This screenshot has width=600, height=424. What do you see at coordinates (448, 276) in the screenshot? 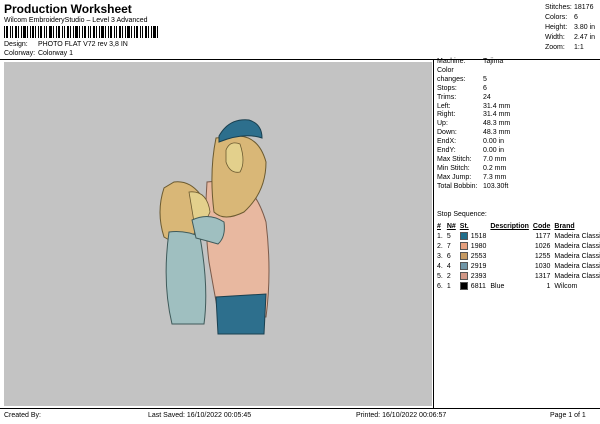
I see `needle-num: 2` at bounding box center [448, 276].